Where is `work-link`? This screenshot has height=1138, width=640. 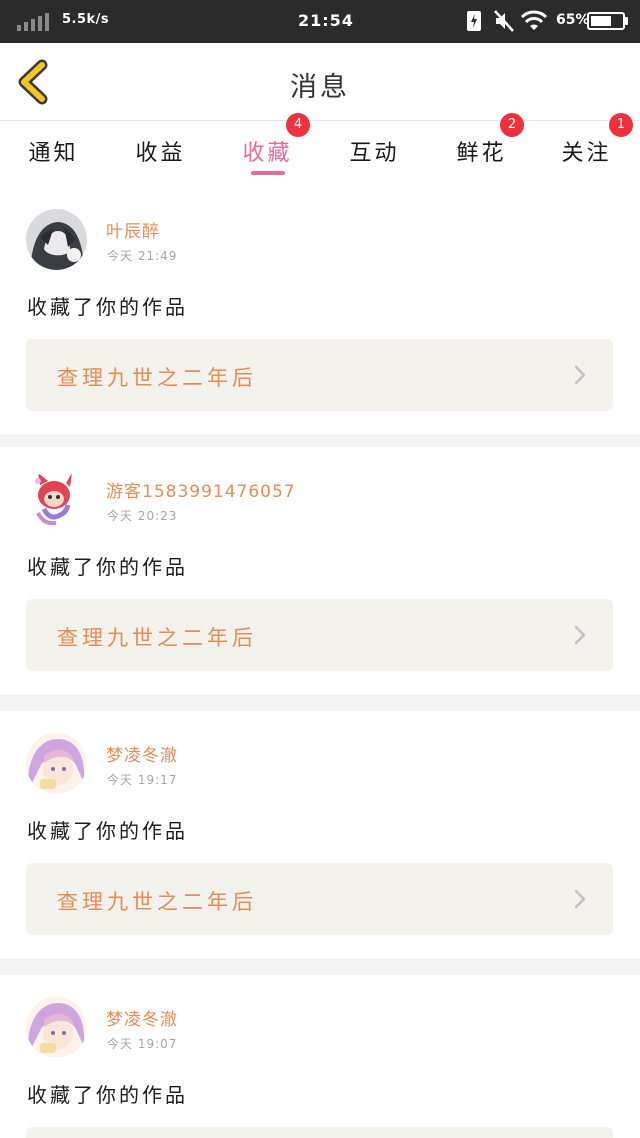 work-link is located at coordinates (319, 1132).